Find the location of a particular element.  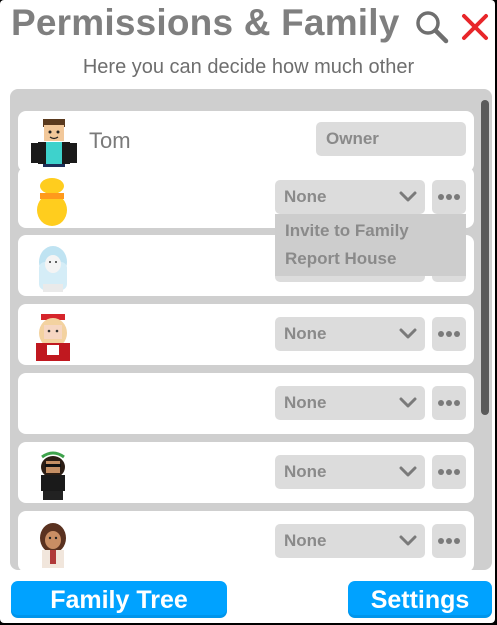

page-title: Permissions & Family is located at coordinates (205, 22).